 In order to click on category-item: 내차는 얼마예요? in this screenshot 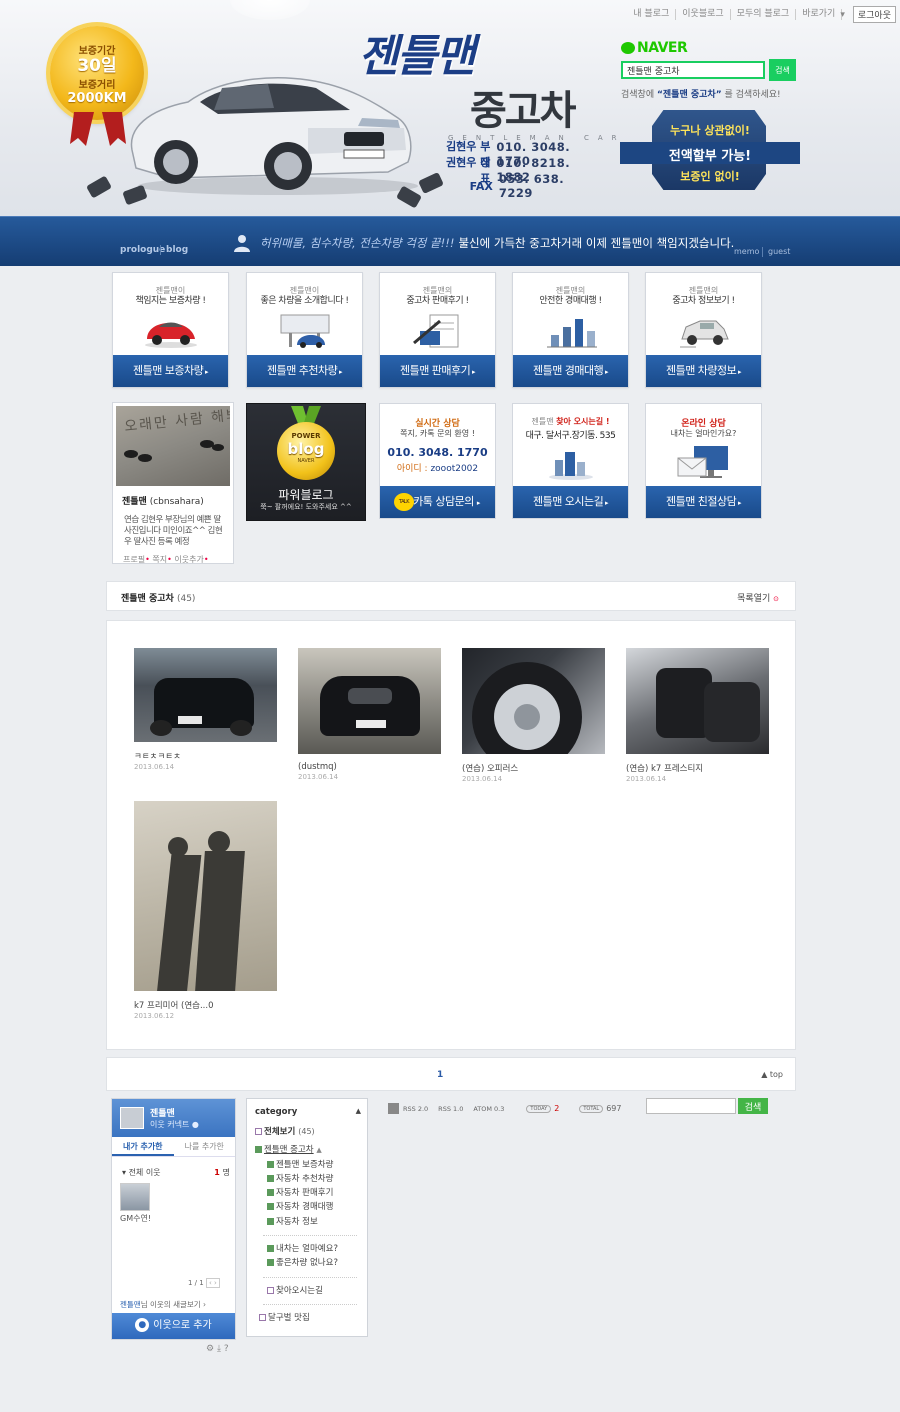, I will do `click(311, 1249)`.